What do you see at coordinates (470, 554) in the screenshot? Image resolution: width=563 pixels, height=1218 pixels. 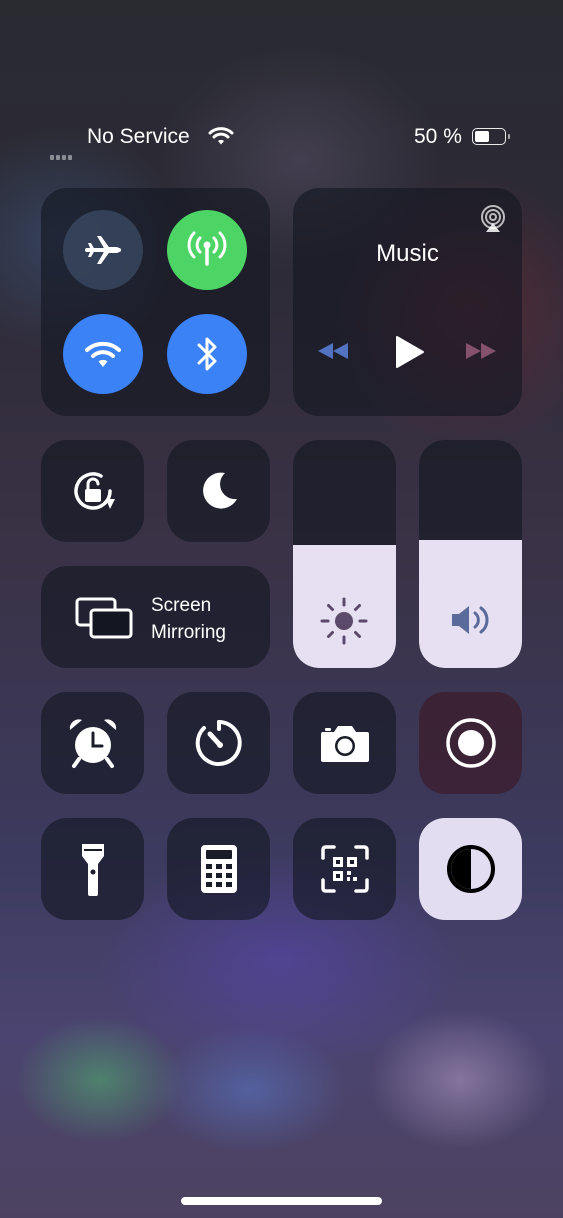 I see `volume-slider` at bounding box center [470, 554].